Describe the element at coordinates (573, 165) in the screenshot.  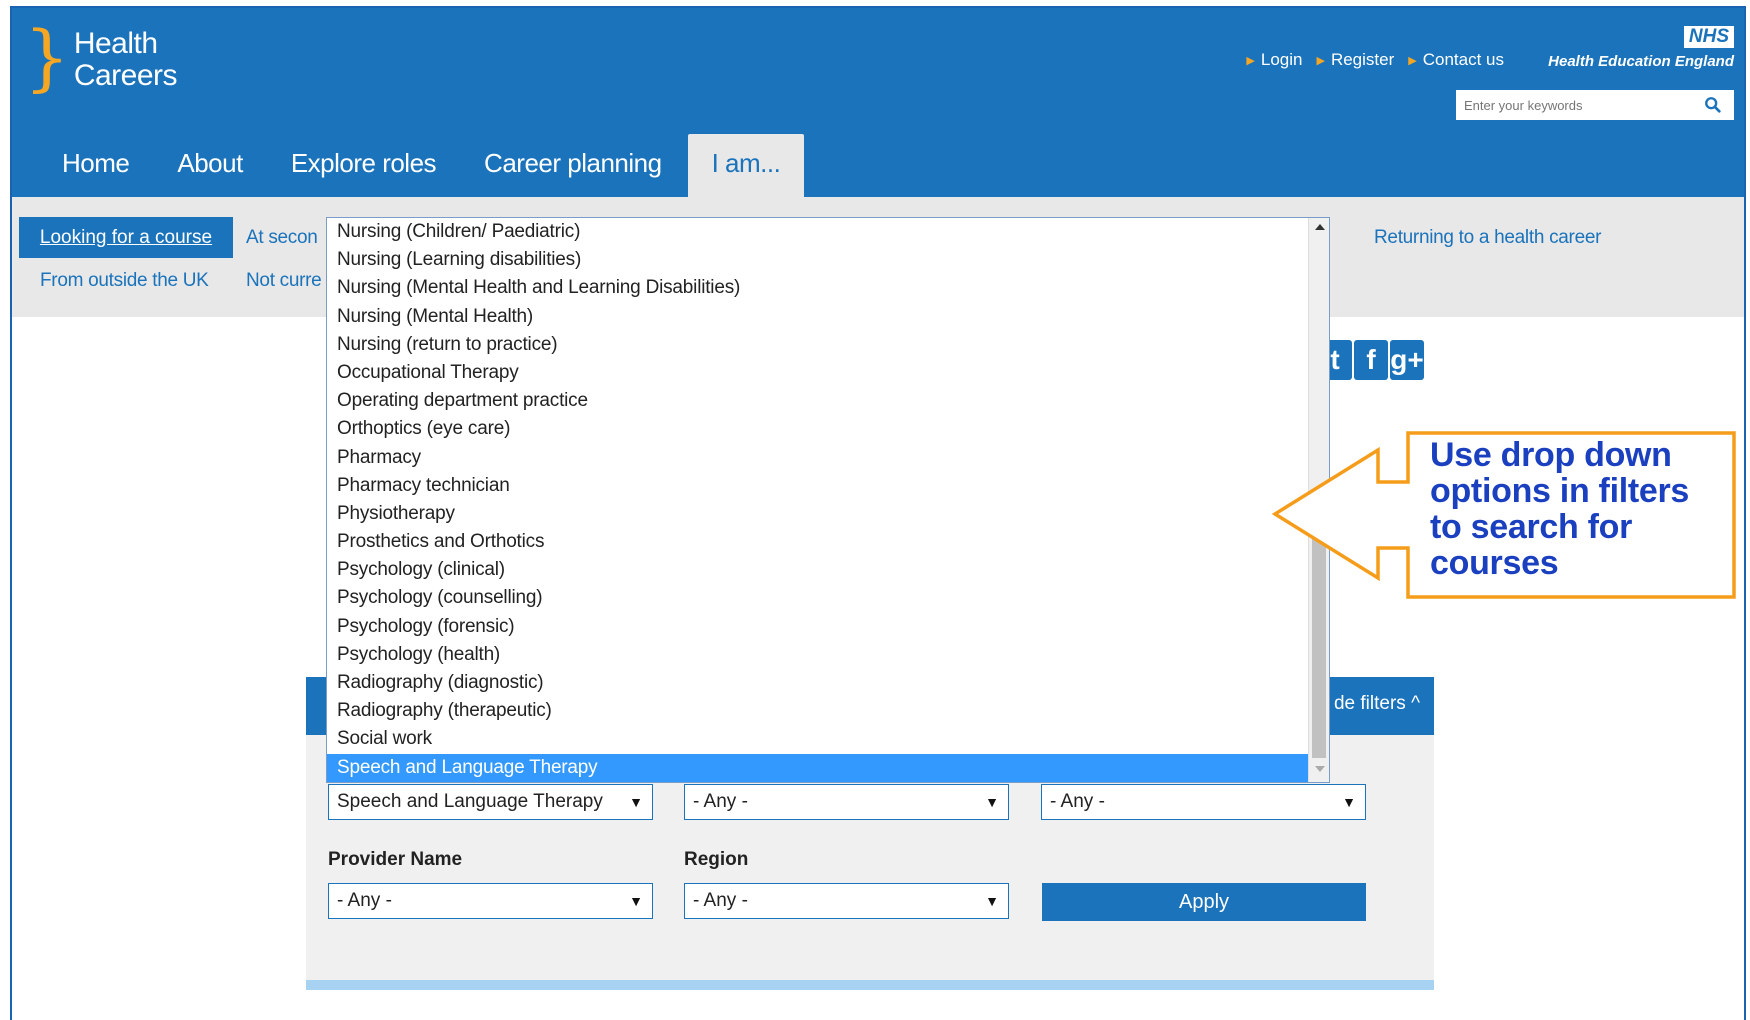
I see `nav-career-planning: Career planning` at that location.